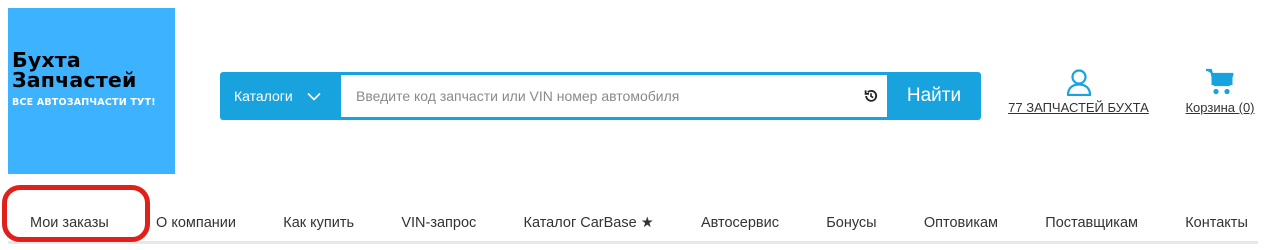  Describe the element at coordinates (1091, 223) in the screenshot. I see `nav-item-suppliers: Поставщикам` at that location.